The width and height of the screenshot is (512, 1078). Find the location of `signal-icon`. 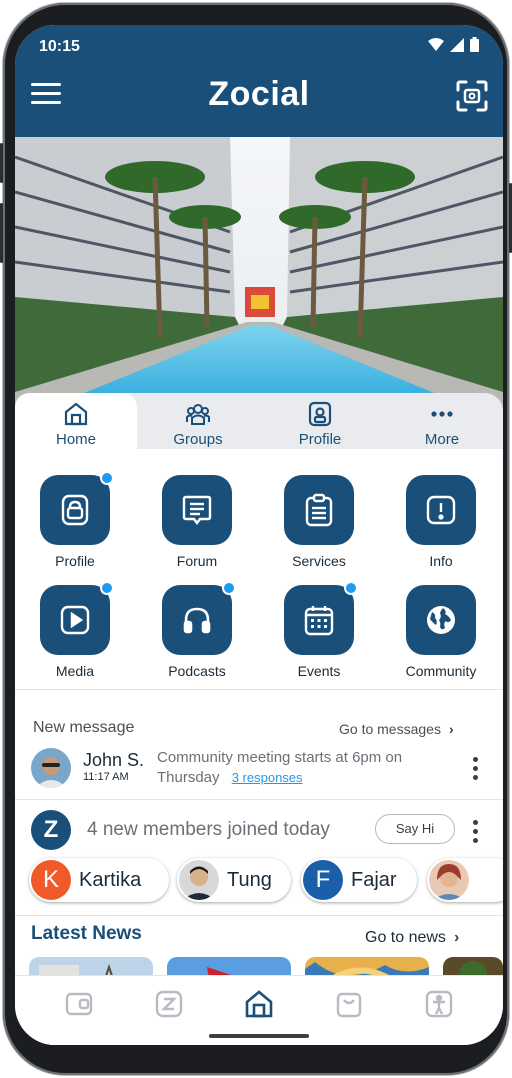

signal-icon is located at coordinates (457, 44).